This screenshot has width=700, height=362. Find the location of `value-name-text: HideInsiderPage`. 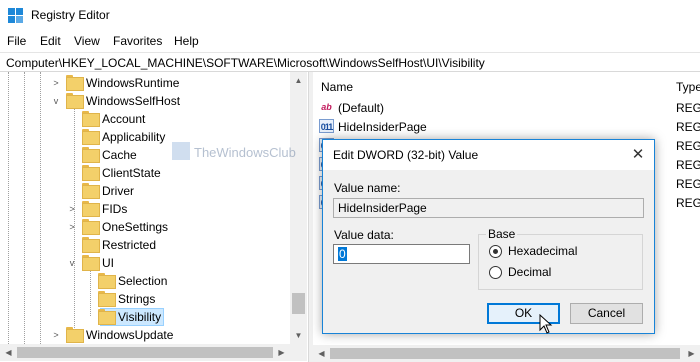

value-name-text: HideInsiderPage is located at coordinates (382, 208).